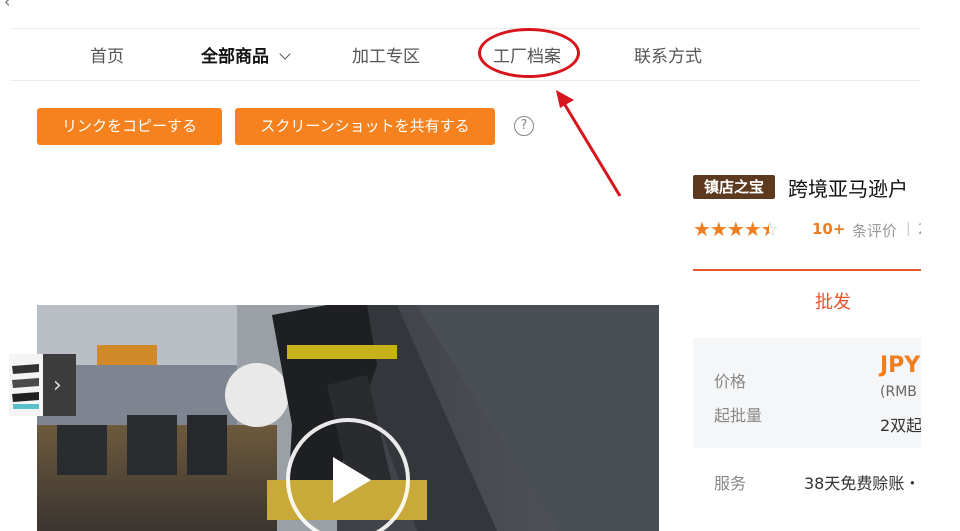  Describe the element at coordinates (107, 54) in the screenshot. I see `nav-home: 首页` at that location.